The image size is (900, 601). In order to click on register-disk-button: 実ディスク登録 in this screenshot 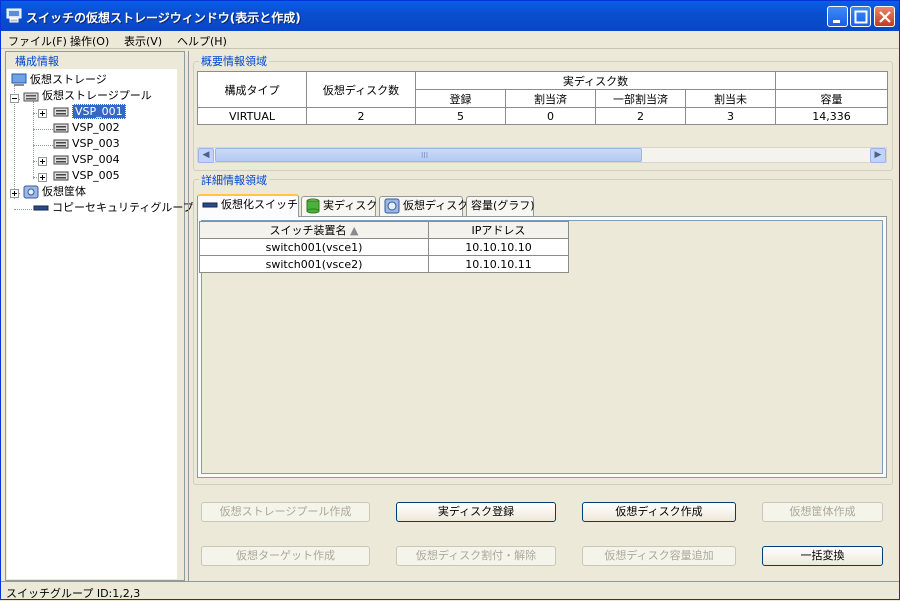, I will do `click(476, 512)`.